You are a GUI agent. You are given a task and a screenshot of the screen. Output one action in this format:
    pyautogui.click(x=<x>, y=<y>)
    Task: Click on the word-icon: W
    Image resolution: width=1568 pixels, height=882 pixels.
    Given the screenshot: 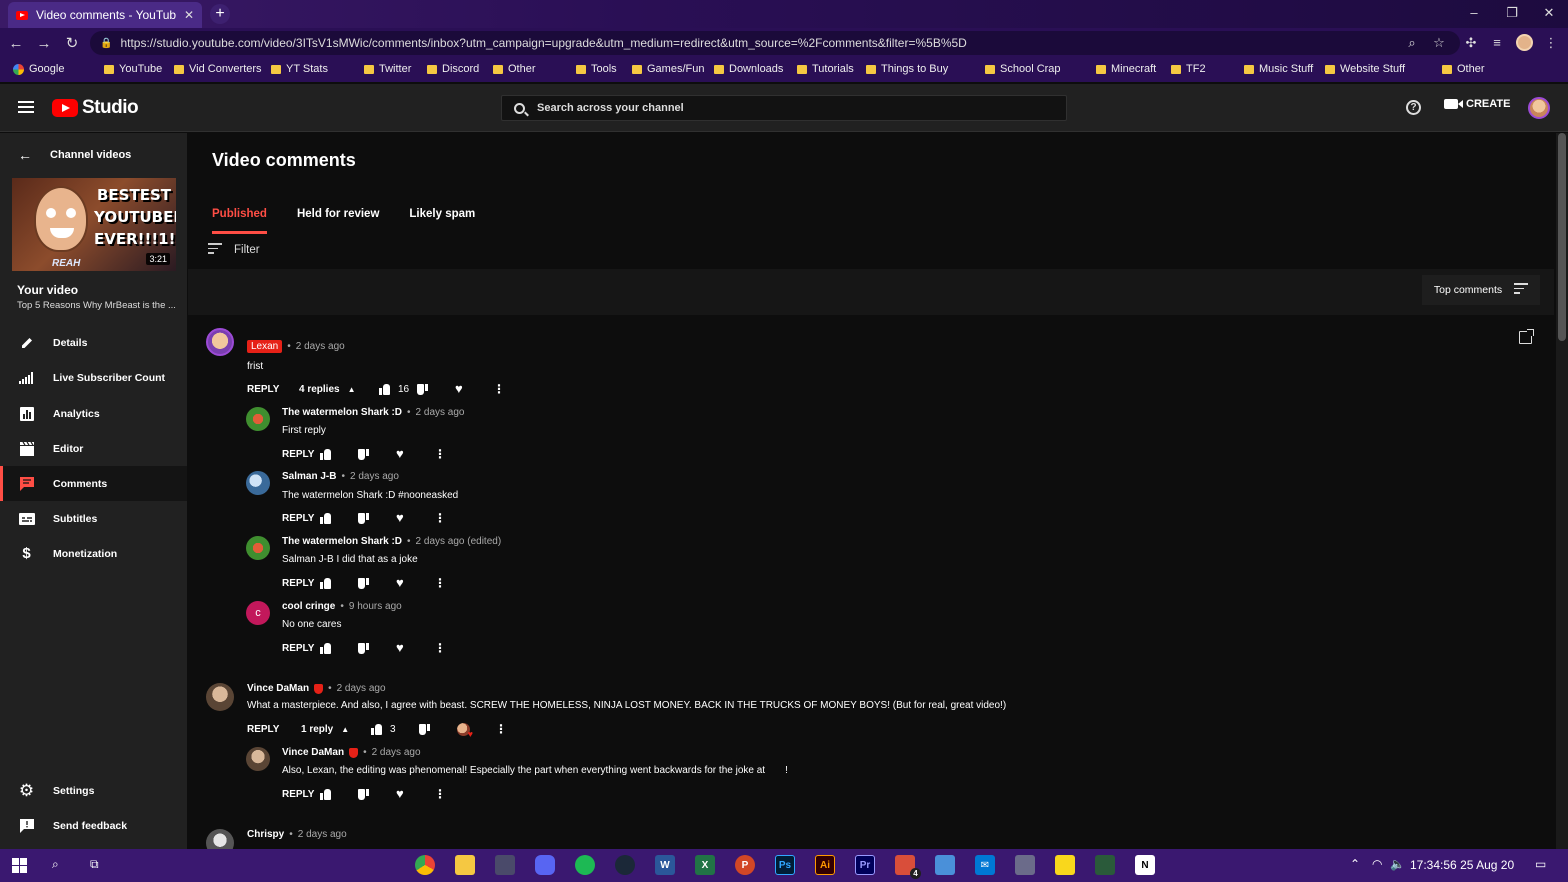 What is the action you would take?
    pyautogui.click(x=665, y=865)
    